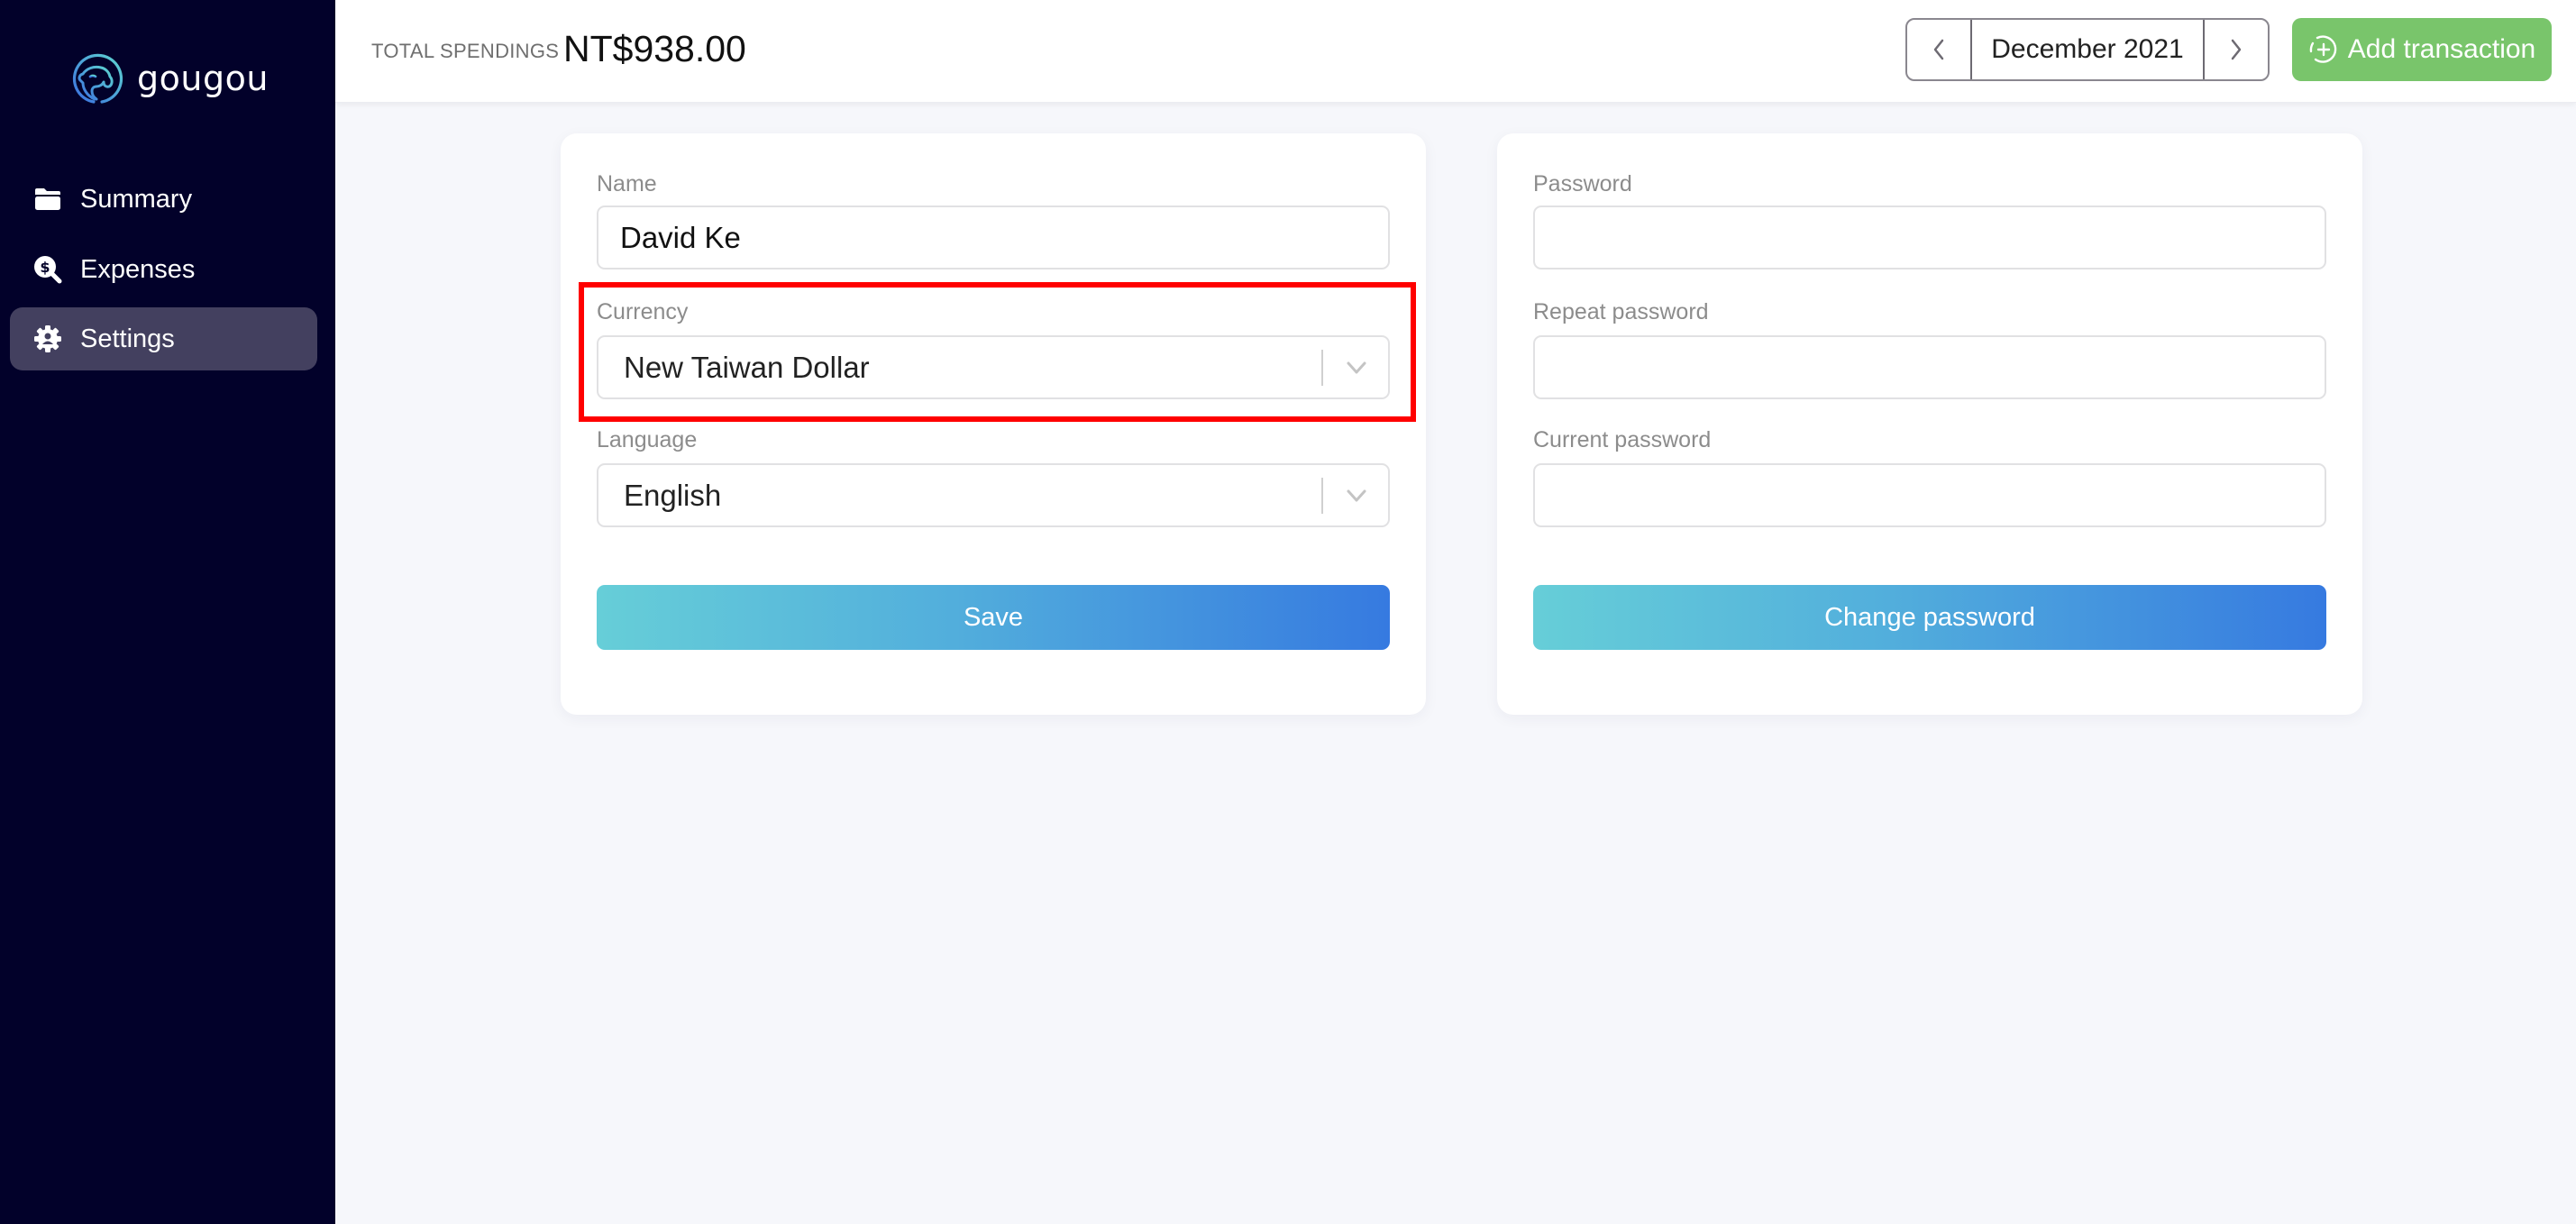 This screenshot has width=2576, height=1224. Describe the element at coordinates (993, 238) in the screenshot. I see `name-field` at that location.